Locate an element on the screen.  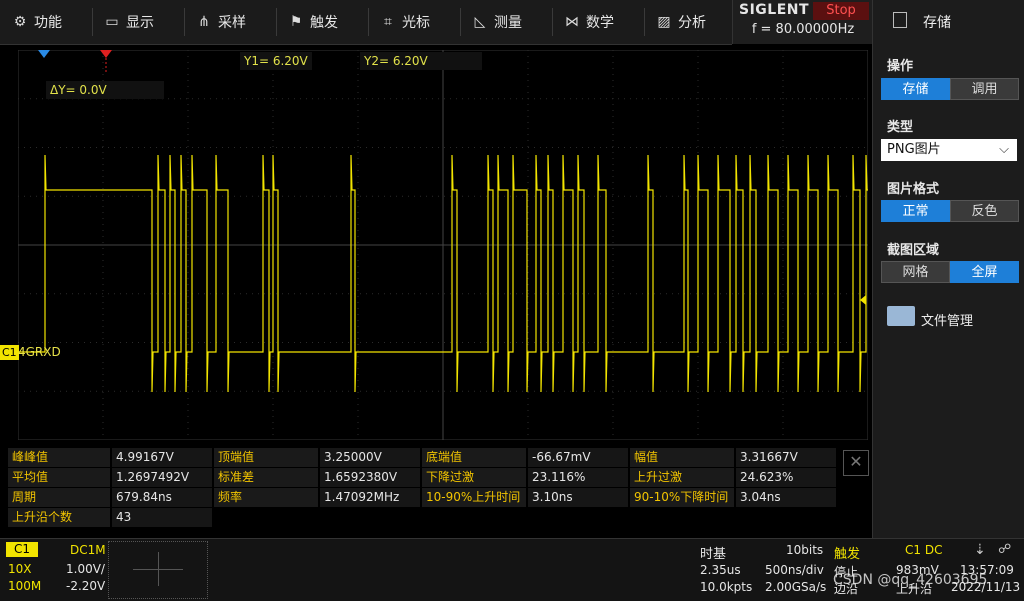
menu-analyze: ▨ 分析 is located at coordinates (681, 22).